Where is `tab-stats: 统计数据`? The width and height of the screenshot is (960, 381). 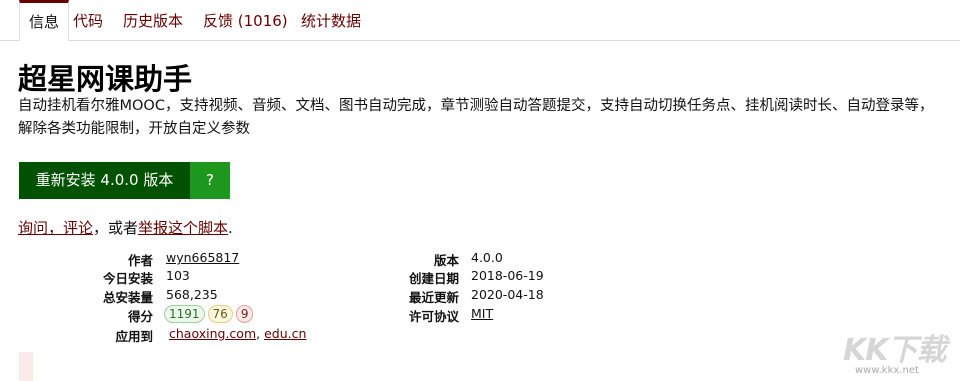
tab-stats: 统计数据 is located at coordinates (331, 20).